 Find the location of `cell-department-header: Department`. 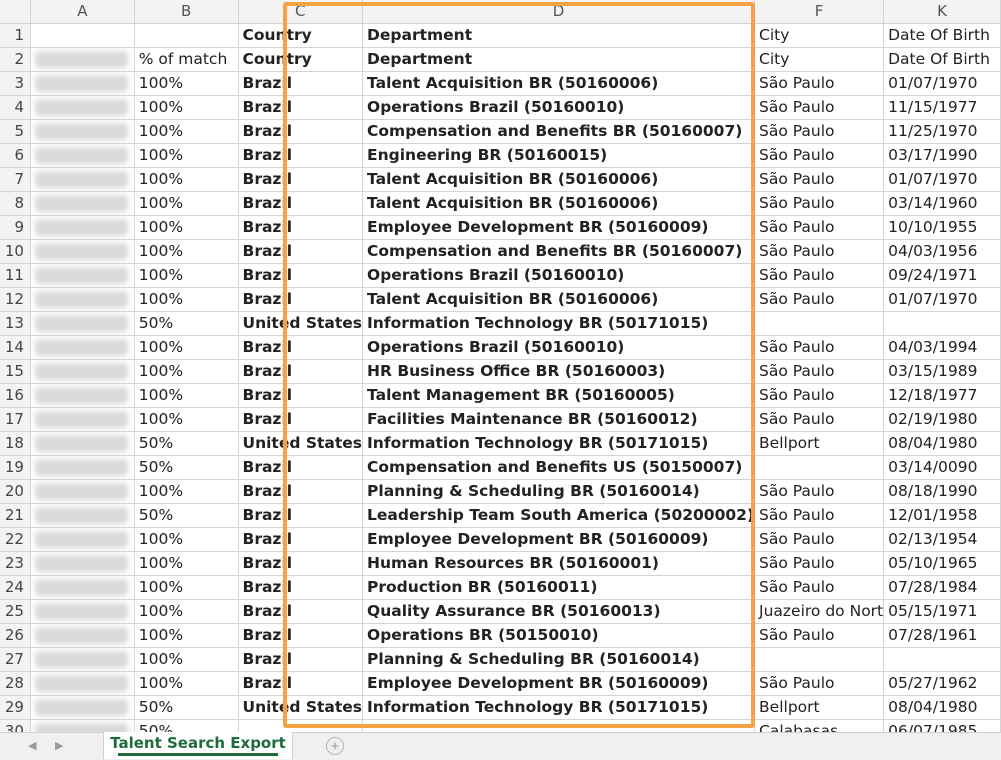

cell-department-header: Department is located at coordinates (559, 35).